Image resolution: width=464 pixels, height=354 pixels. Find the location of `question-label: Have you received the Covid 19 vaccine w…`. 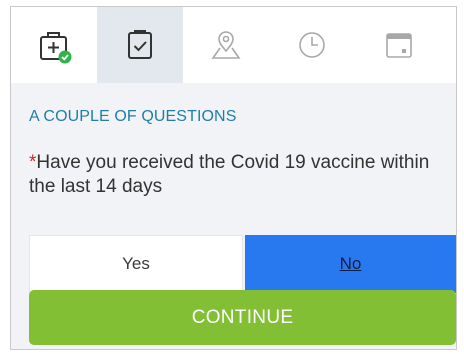

question-label: Have you received the Covid 19 vaccine w… is located at coordinates (229, 174).